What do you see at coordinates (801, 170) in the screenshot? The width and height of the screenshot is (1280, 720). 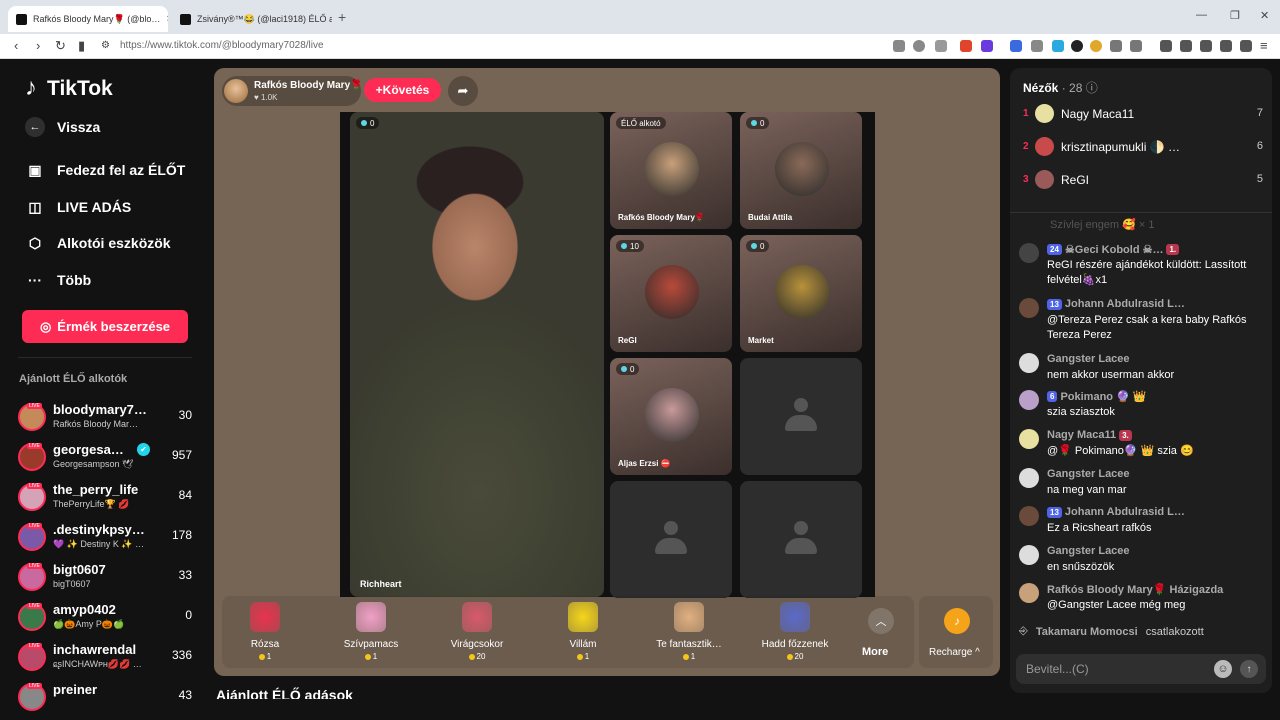 I see `guest-tile: 0 Budai Attila` at bounding box center [801, 170].